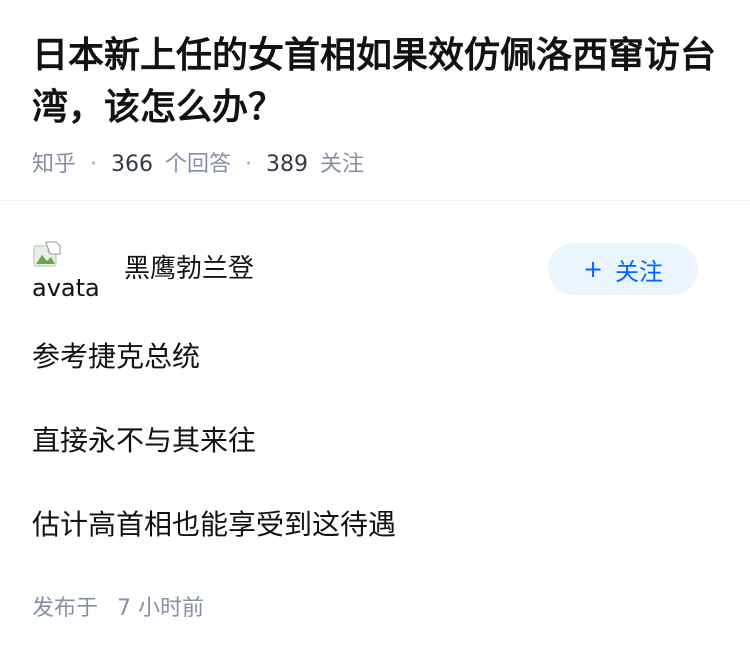  What do you see at coordinates (65, 270) in the screenshot?
I see `avatar: avatar` at bounding box center [65, 270].